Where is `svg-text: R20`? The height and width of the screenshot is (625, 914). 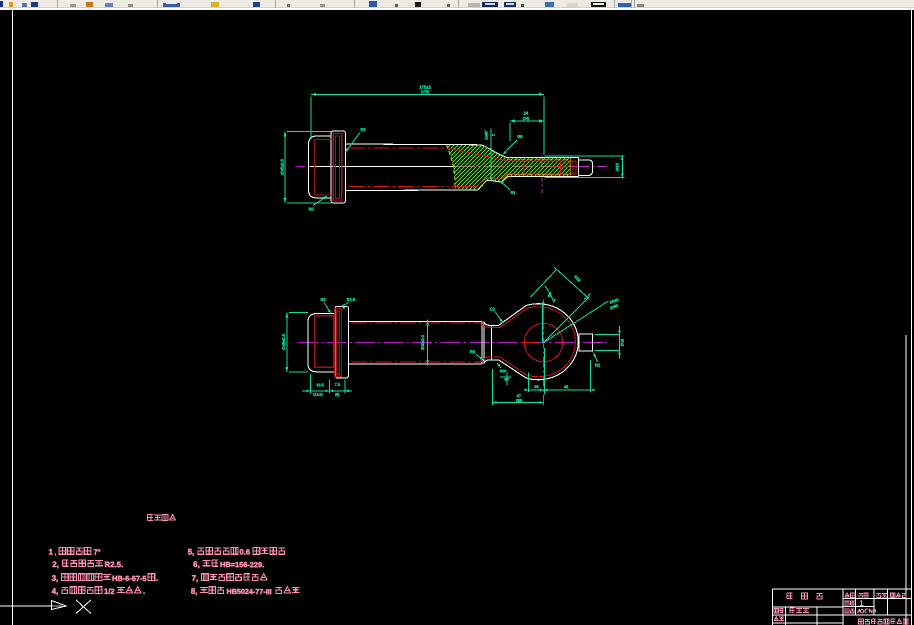
svg-text: R20 is located at coordinates (503, 371).